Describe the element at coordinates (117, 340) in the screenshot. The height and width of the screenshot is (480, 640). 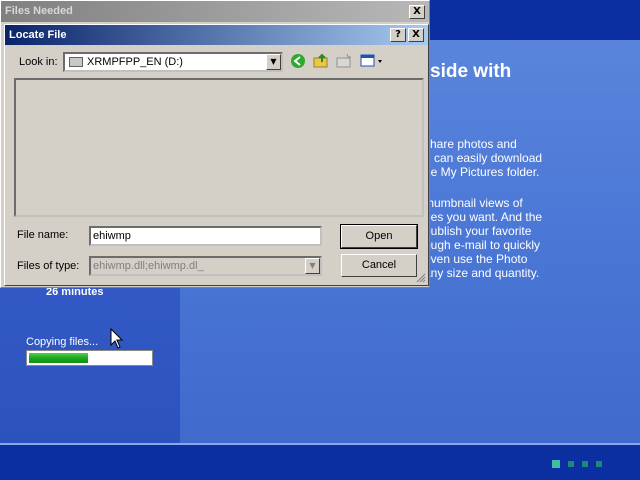
I see `mouse-pointer-icon` at that location.